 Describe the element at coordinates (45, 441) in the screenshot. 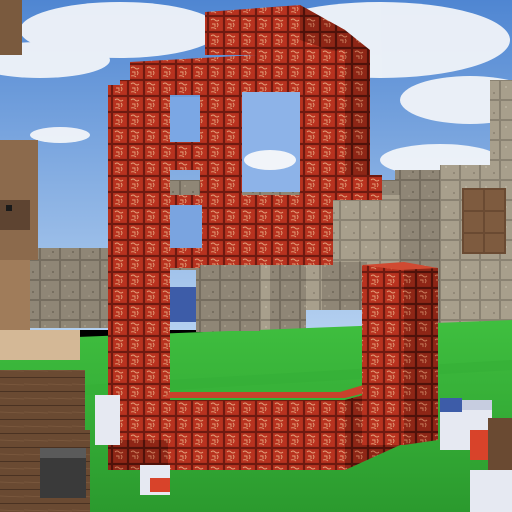

I see `wooden-crates-left` at that location.